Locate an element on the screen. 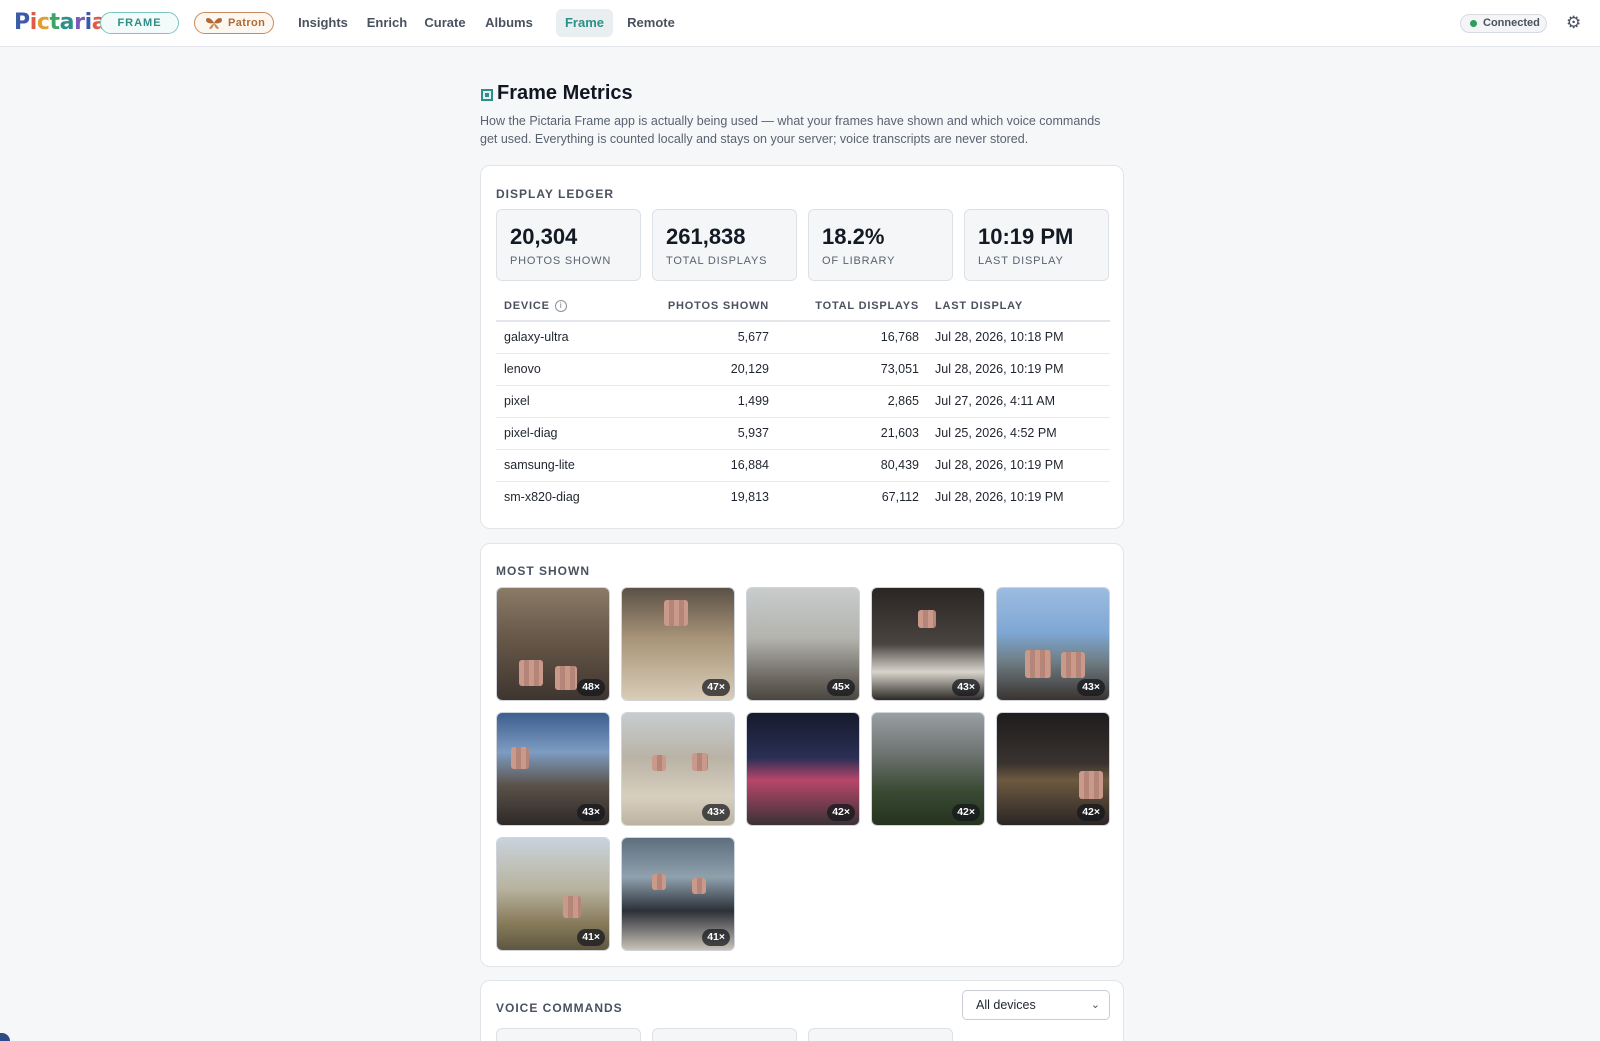 The image size is (1600, 1041). nav-curate: Curate is located at coordinates (445, 23).